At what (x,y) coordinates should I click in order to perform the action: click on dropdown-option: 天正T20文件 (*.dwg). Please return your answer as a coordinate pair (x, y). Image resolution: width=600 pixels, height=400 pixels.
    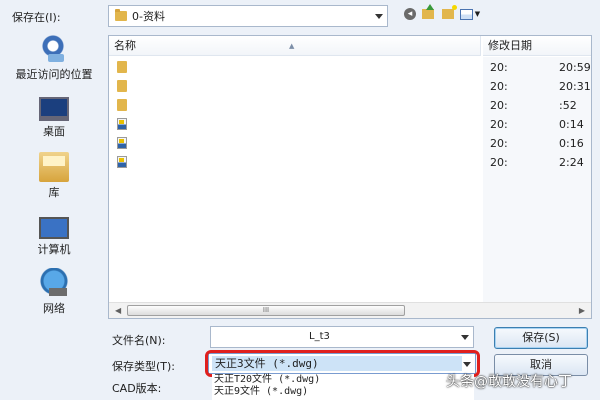
    Looking at the image, I should click on (343, 380).